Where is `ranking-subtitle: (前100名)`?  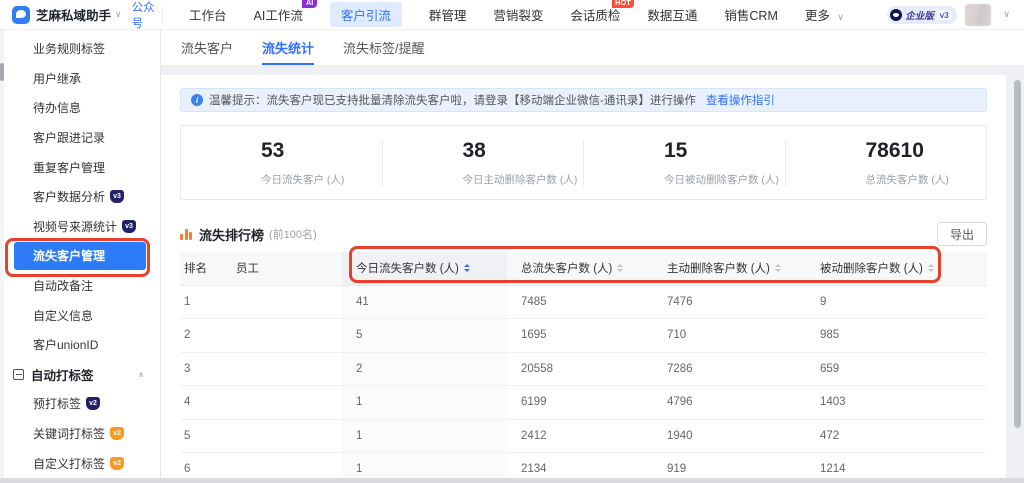 ranking-subtitle: (前100名) is located at coordinates (293, 235).